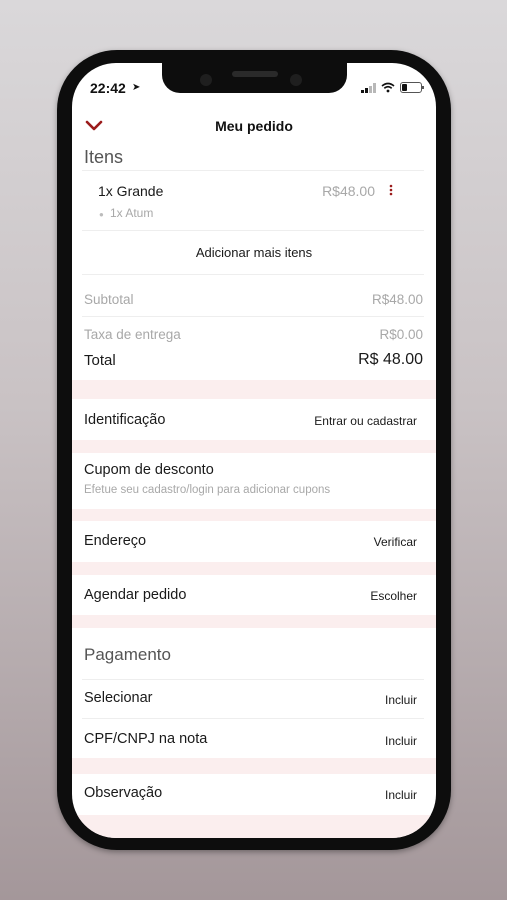 Image resolution: width=507 pixels, height=900 pixels. What do you see at coordinates (146, 739) in the screenshot?
I see `cpf-label: CPF/CNPJ na nota` at bounding box center [146, 739].